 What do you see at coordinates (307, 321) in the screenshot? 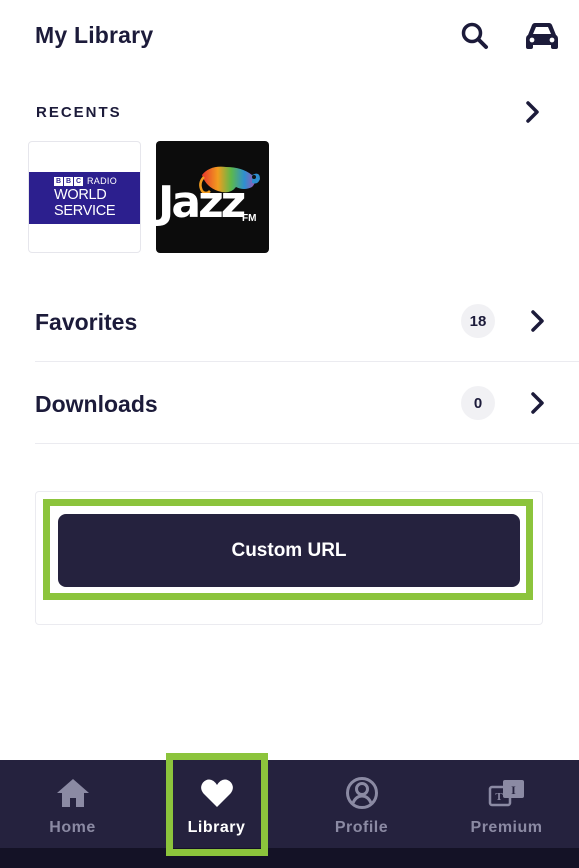
I see `favorites-row: Favorites 18` at bounding box center [307, 321].